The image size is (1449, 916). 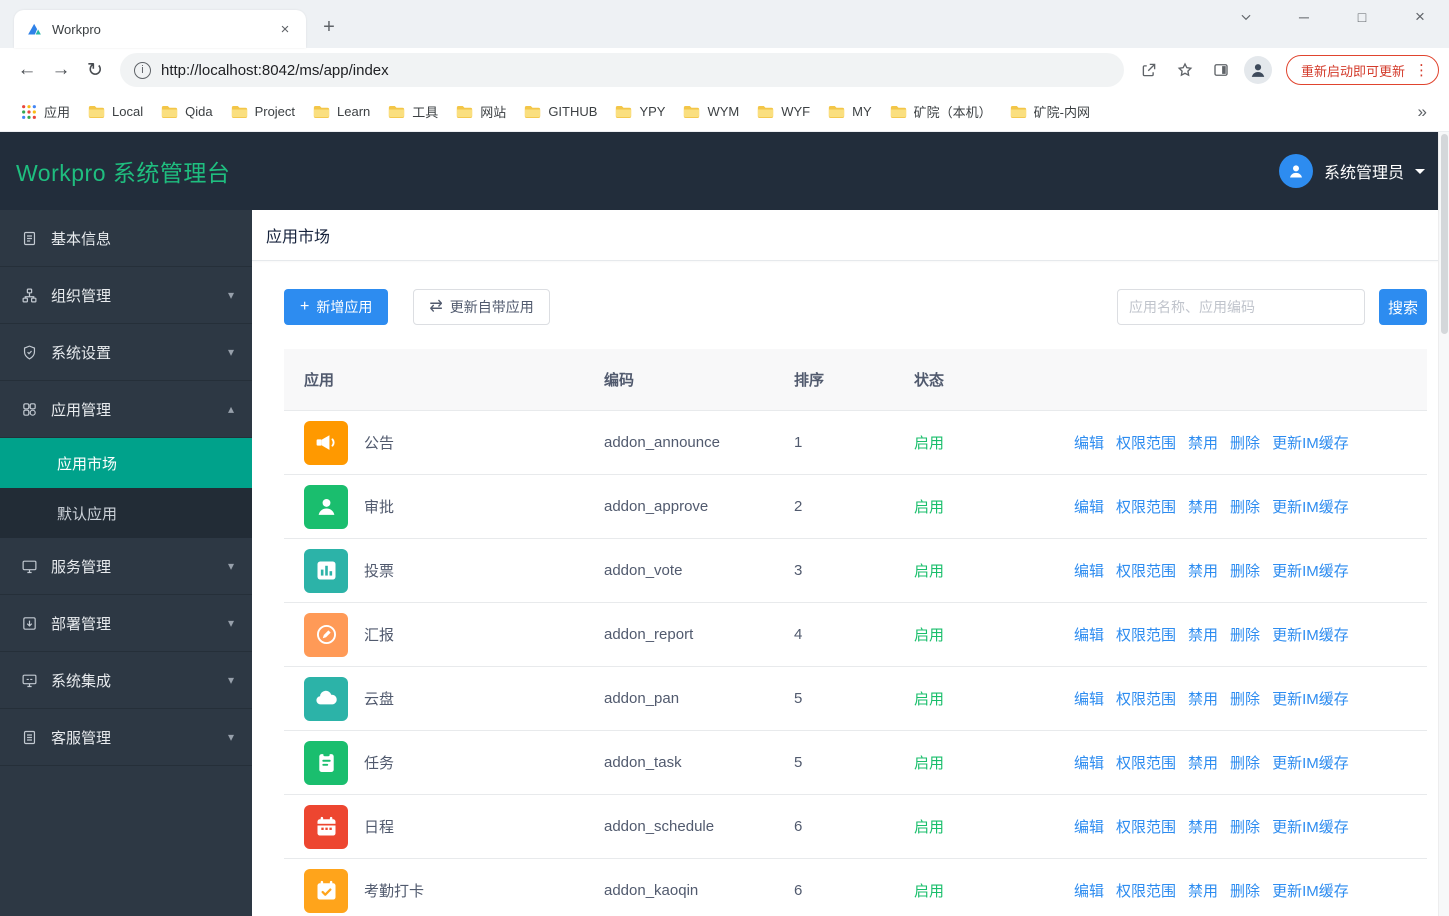 I want to click on sidebar-submenu: 应用市场 默认应用, so click(x=126, y=488).